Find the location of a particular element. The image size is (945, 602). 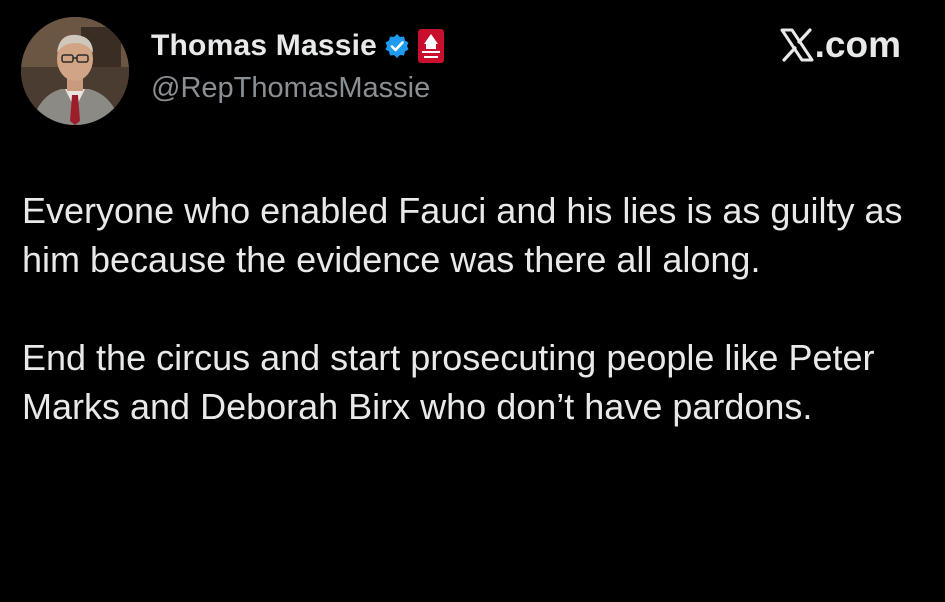

user-handle: @RepThomasMassie is located at coordinates (290, 88).